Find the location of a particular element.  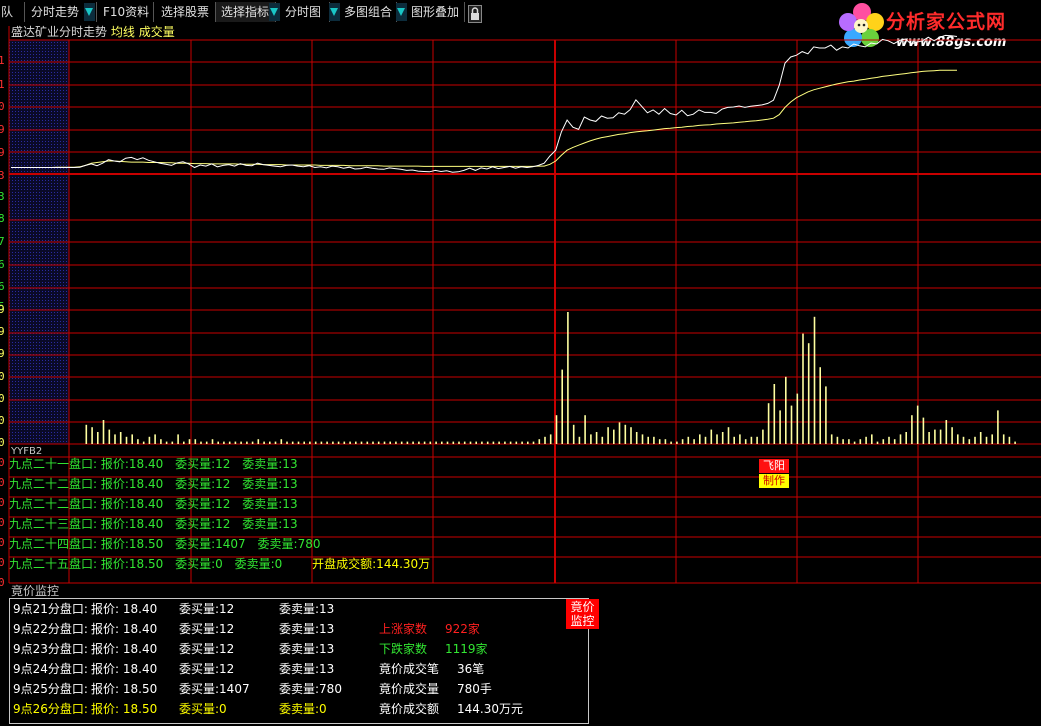

auction-price: 报价: 18.50 is located at coordinates (124, 709).